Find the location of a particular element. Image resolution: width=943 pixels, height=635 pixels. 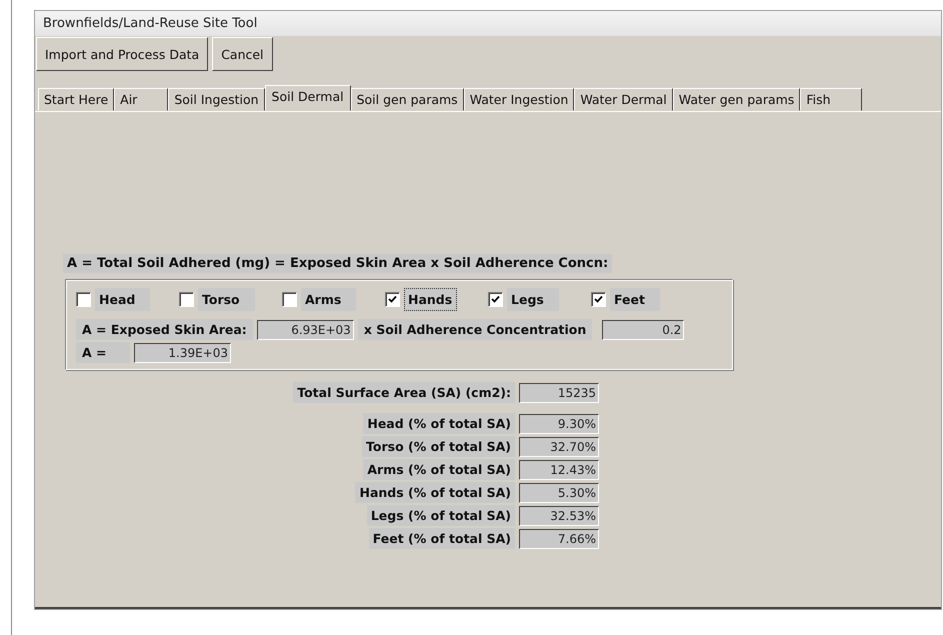

value-field: 7.66% is located at coordinates (559, 538).